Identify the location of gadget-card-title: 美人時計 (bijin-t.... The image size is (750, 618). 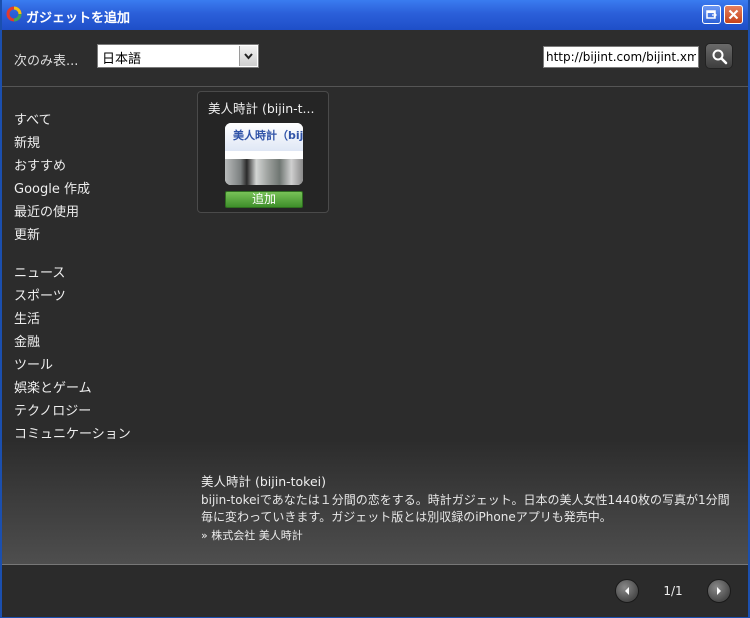
(265, 107).